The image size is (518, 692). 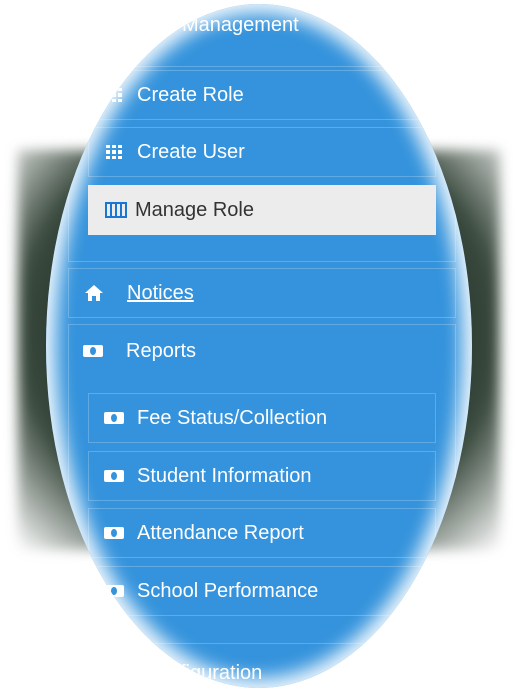 I want to click on home-icon, so click(x=94, y=293).